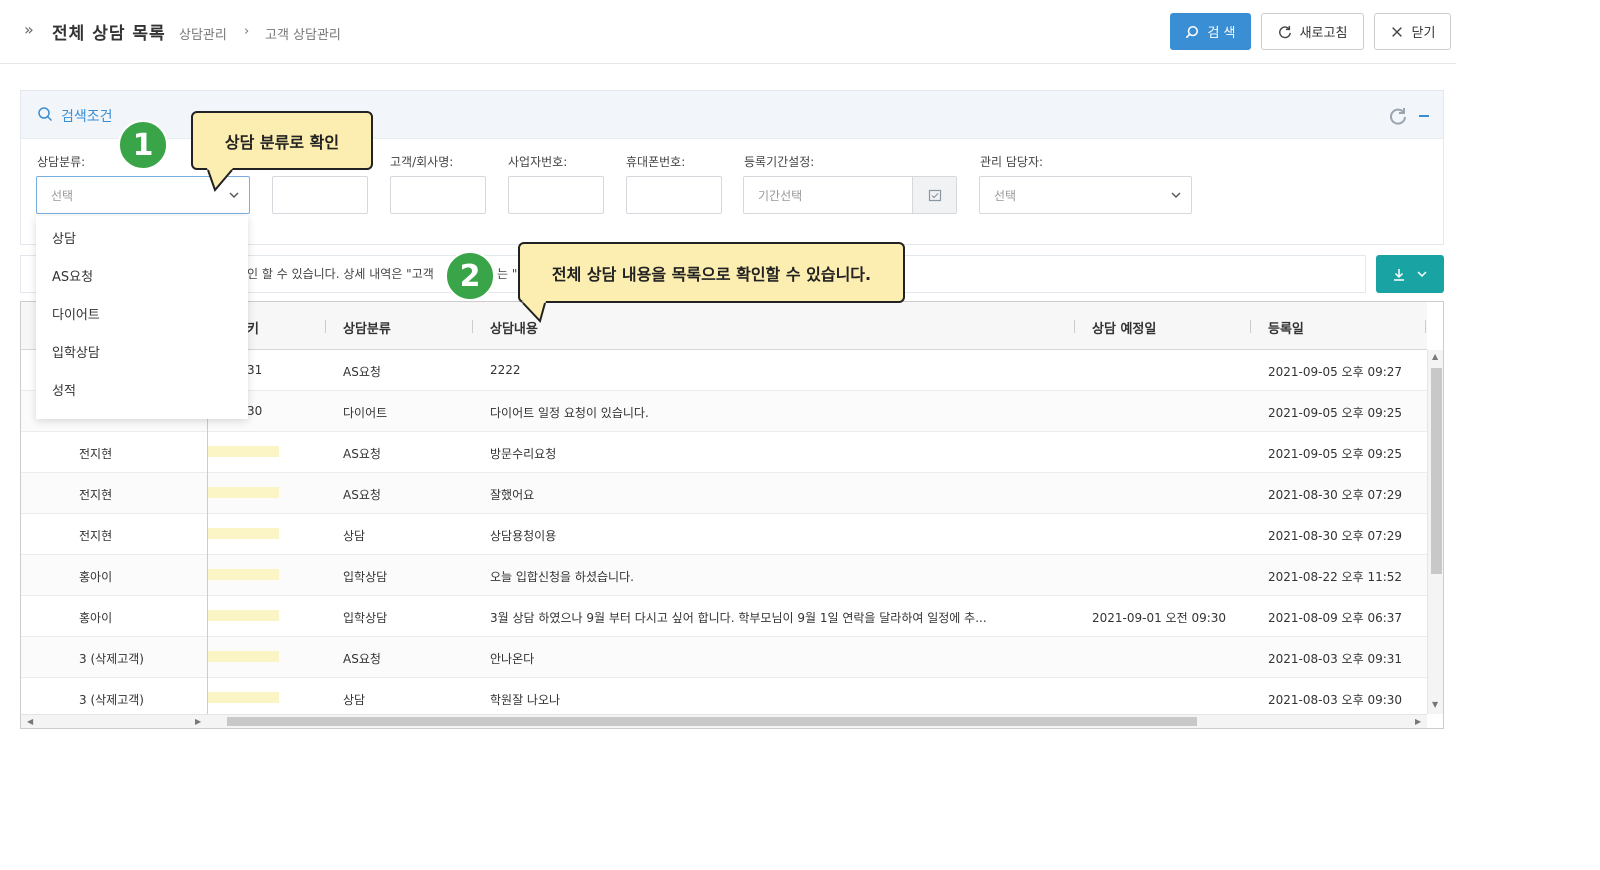 Image resolution: width=1600 pixels, height=870 pixels. I want to click on bizno-input, so click(556, 195).